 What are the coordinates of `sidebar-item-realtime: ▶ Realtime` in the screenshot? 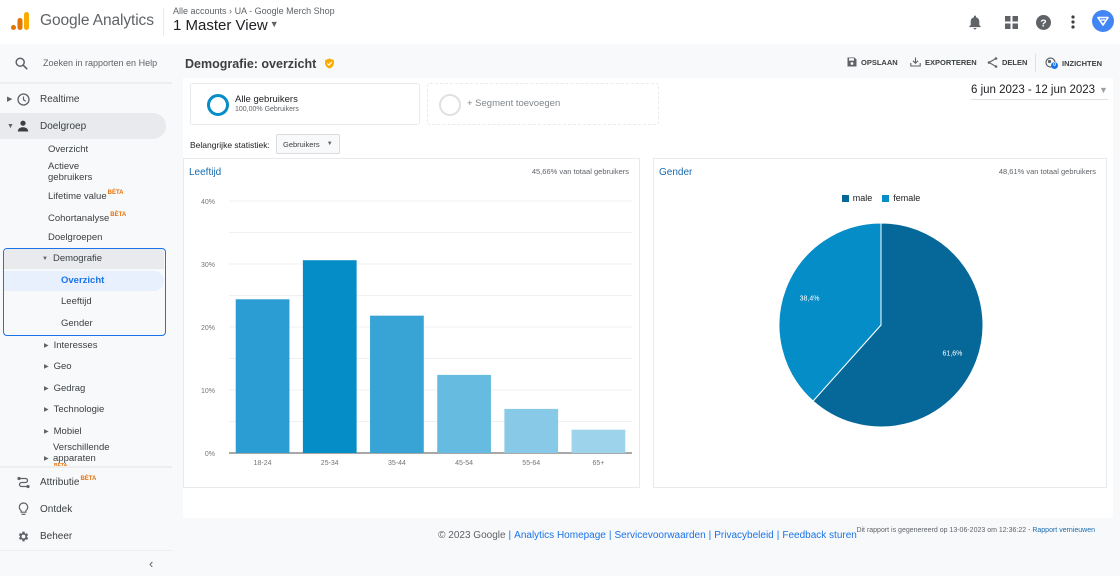 It's located at (86, 99).